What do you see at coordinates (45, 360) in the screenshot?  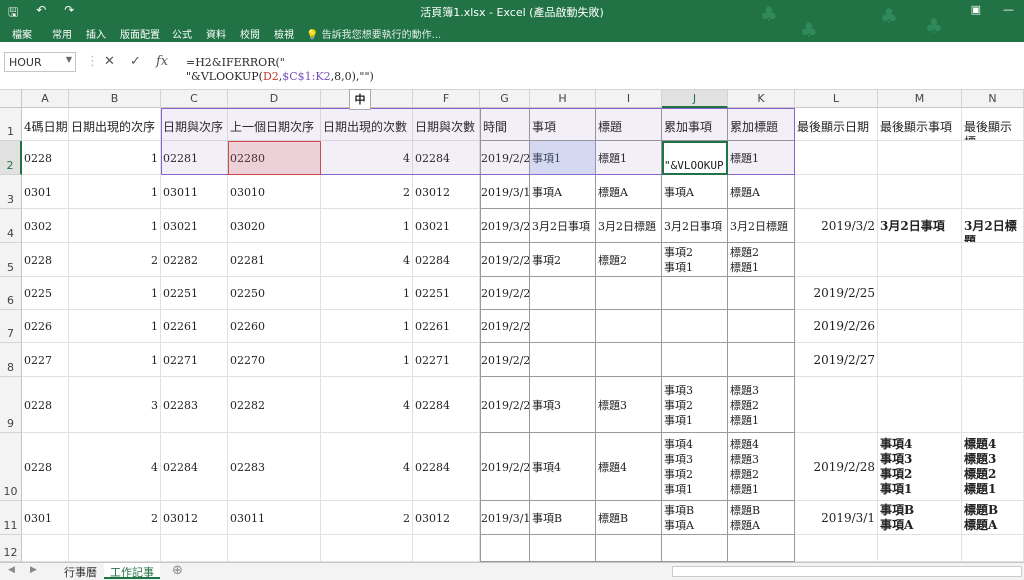 I see `cell-a8: 0227` at bounding box center [45, 360].